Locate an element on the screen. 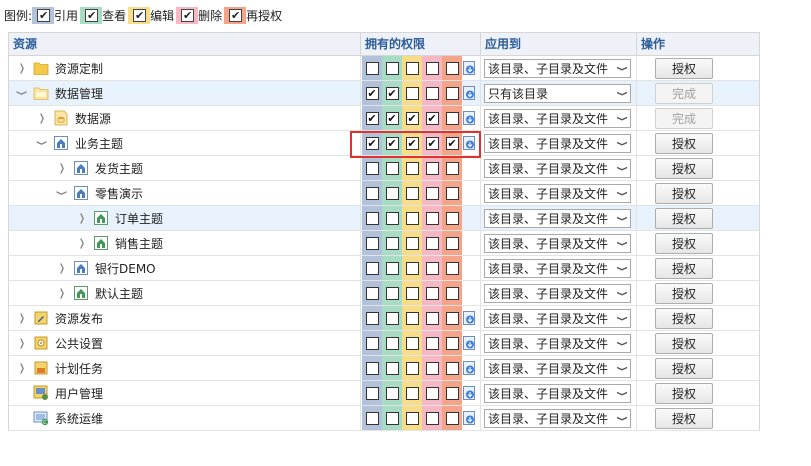  table-row: ❯ 资源发布 该目录、子目录及文件 ❯ 授权 is located at coordinates (384, 318).